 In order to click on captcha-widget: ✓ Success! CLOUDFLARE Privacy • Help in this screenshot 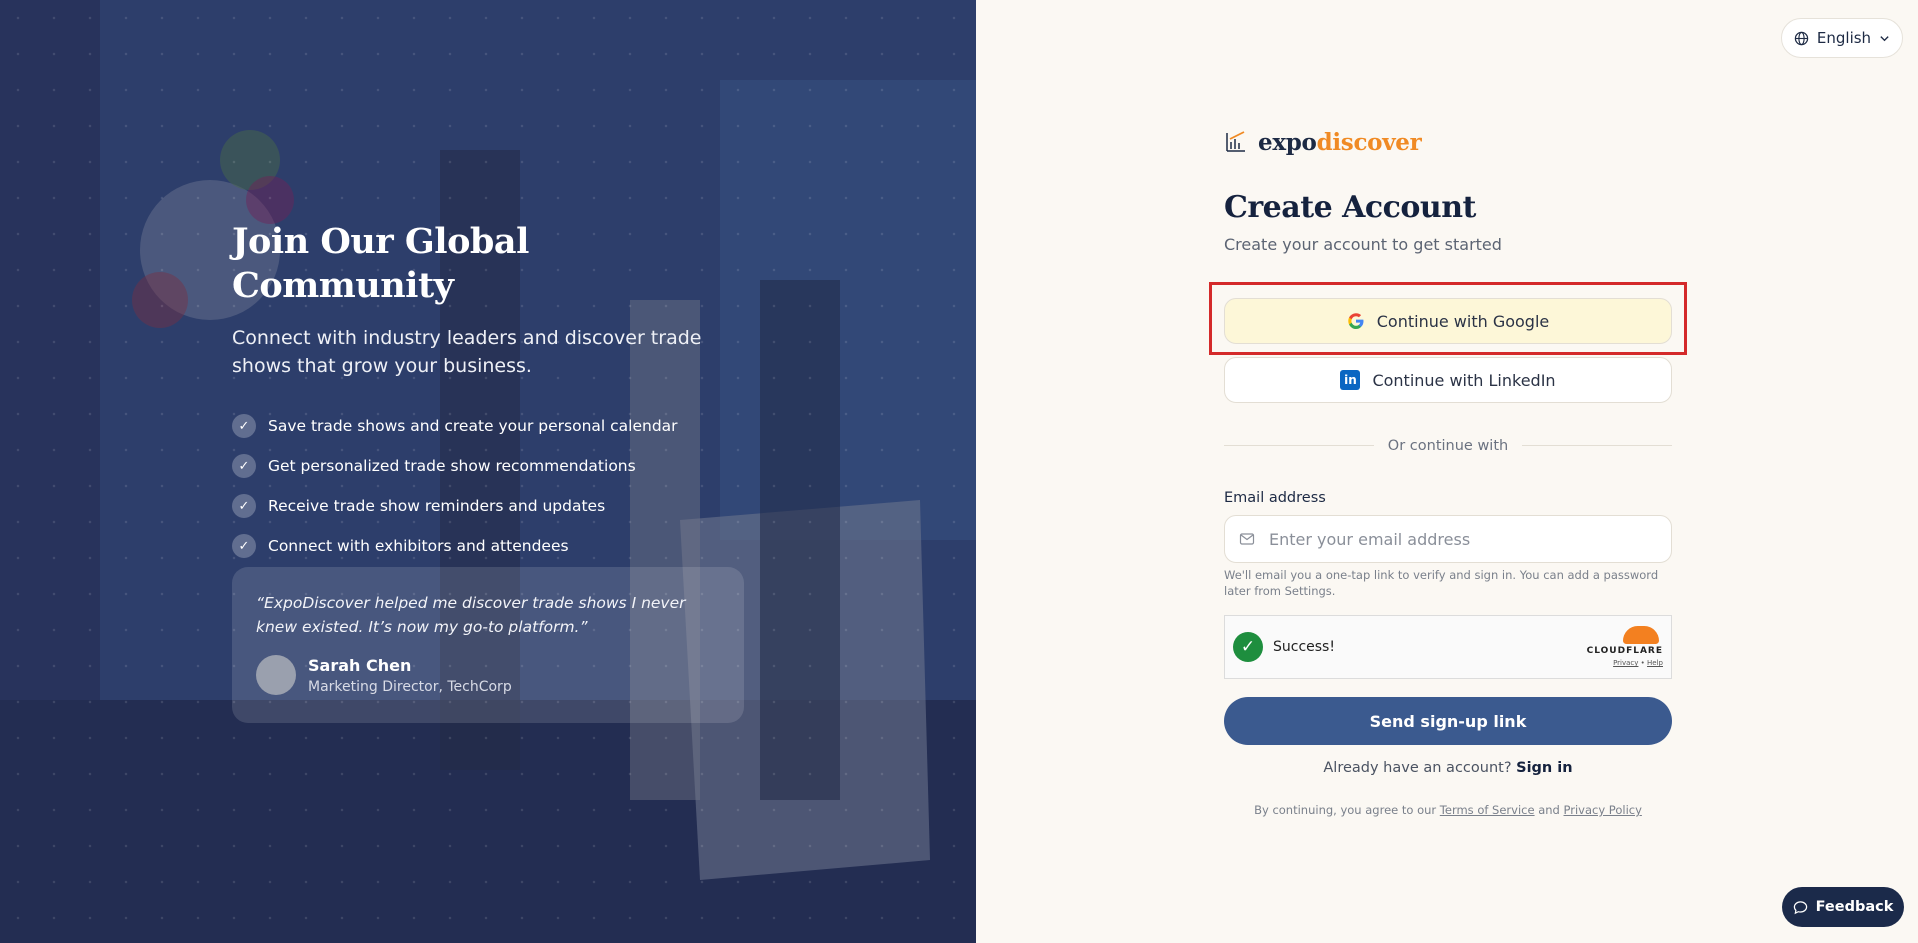, I will do `click(1448, 647)`.